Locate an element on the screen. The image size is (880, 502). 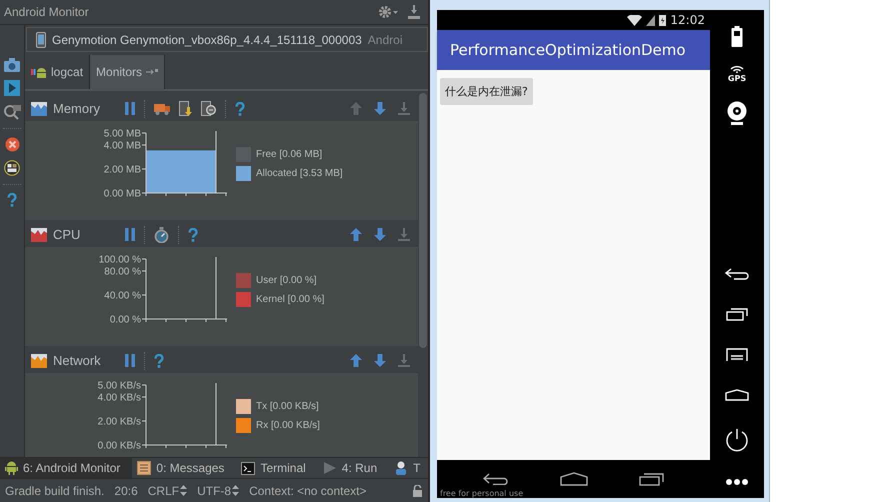
pin-icon is located at coordinates (152, 72).